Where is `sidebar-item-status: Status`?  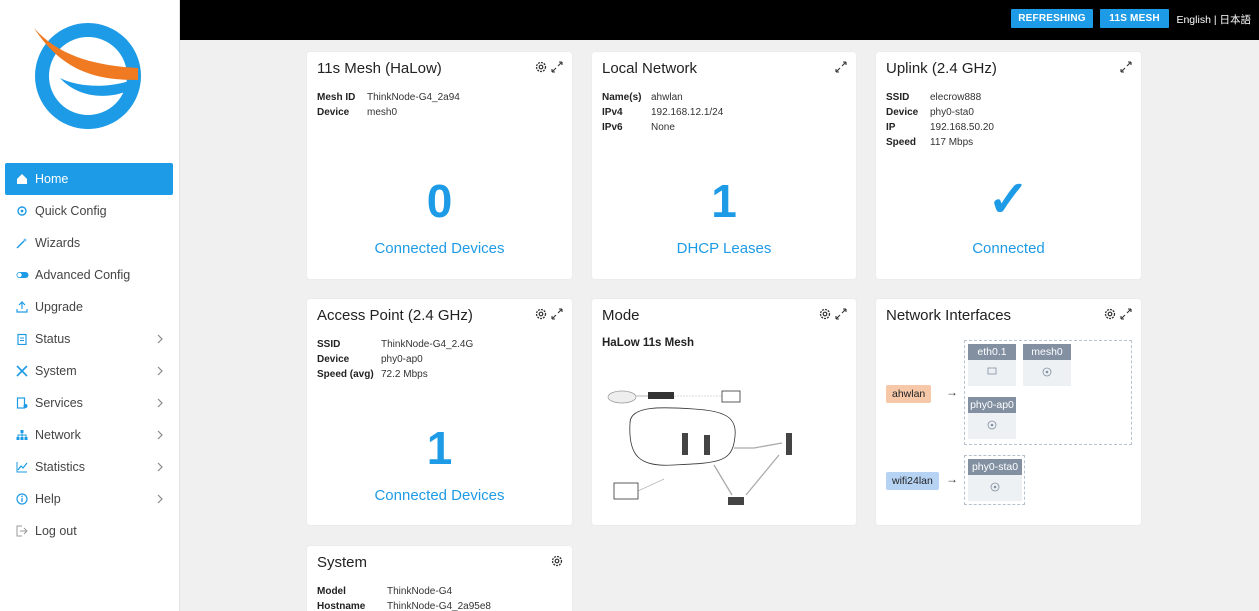 sidebar-item-status: Status is located at coordinates (89, 339).